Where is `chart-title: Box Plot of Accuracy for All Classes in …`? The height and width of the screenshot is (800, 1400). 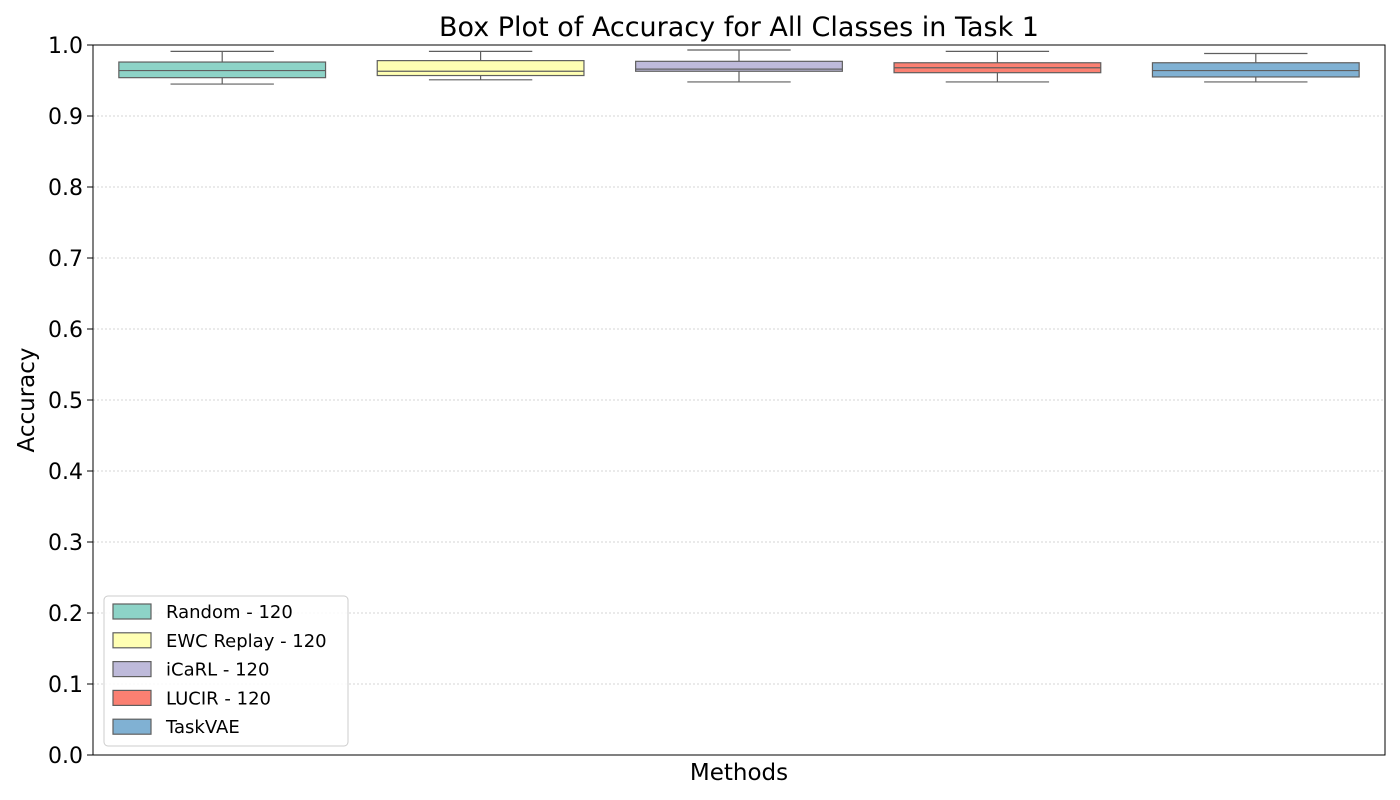 chart-title: Box Plot of Accuracy for All Classes in … is located at coordinates (739, 27).